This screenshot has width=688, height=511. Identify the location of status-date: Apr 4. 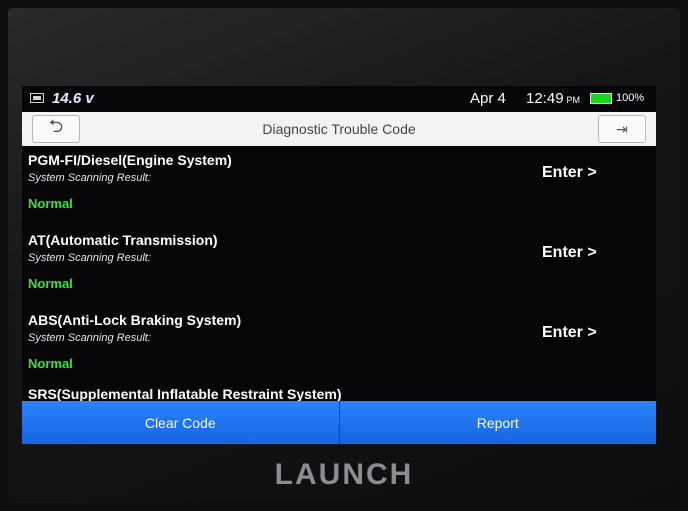
(488, 98).